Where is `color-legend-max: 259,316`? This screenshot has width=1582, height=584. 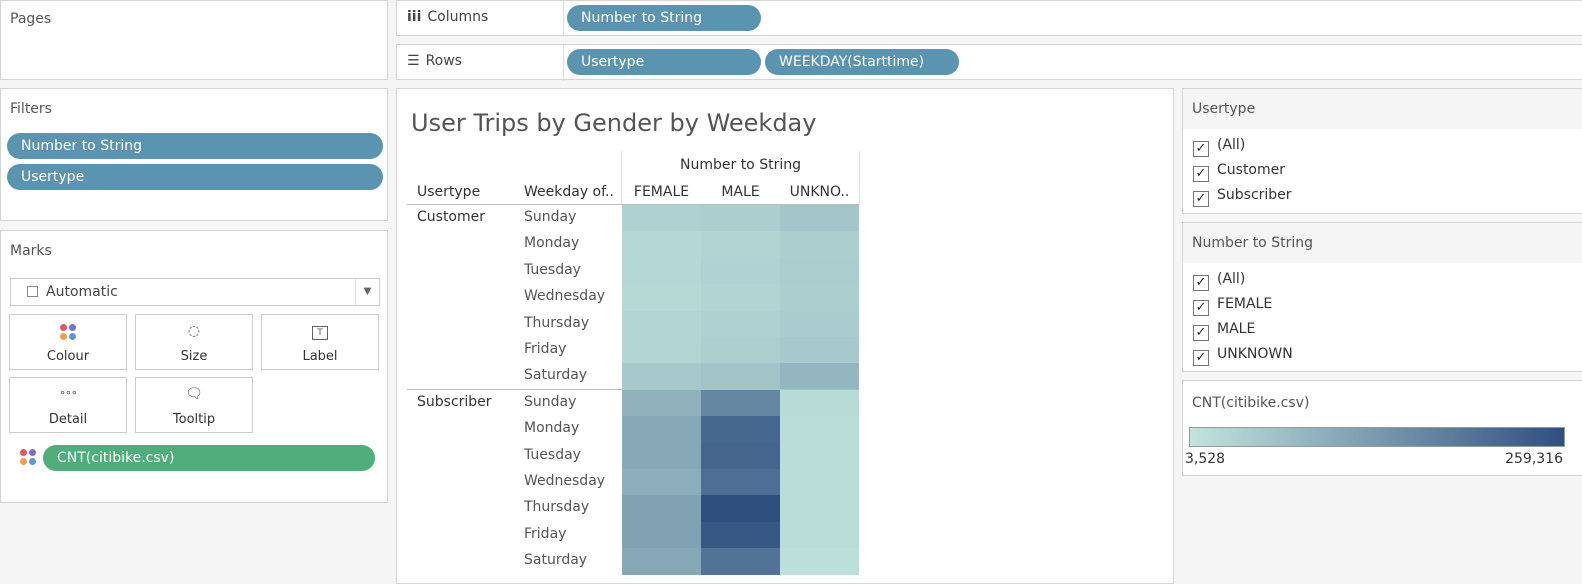 color-legend-max: 259,316 is located at coordinates (1534, 459).